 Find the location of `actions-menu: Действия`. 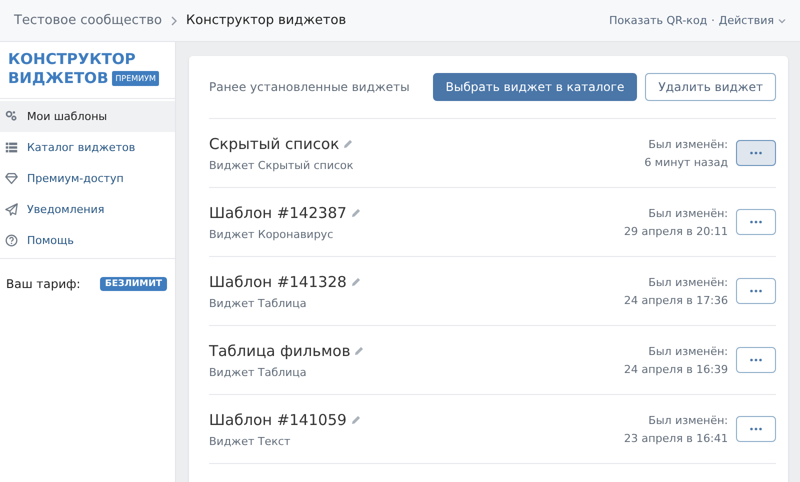

actions-menu: Действия is located at coordinates (746, 20).